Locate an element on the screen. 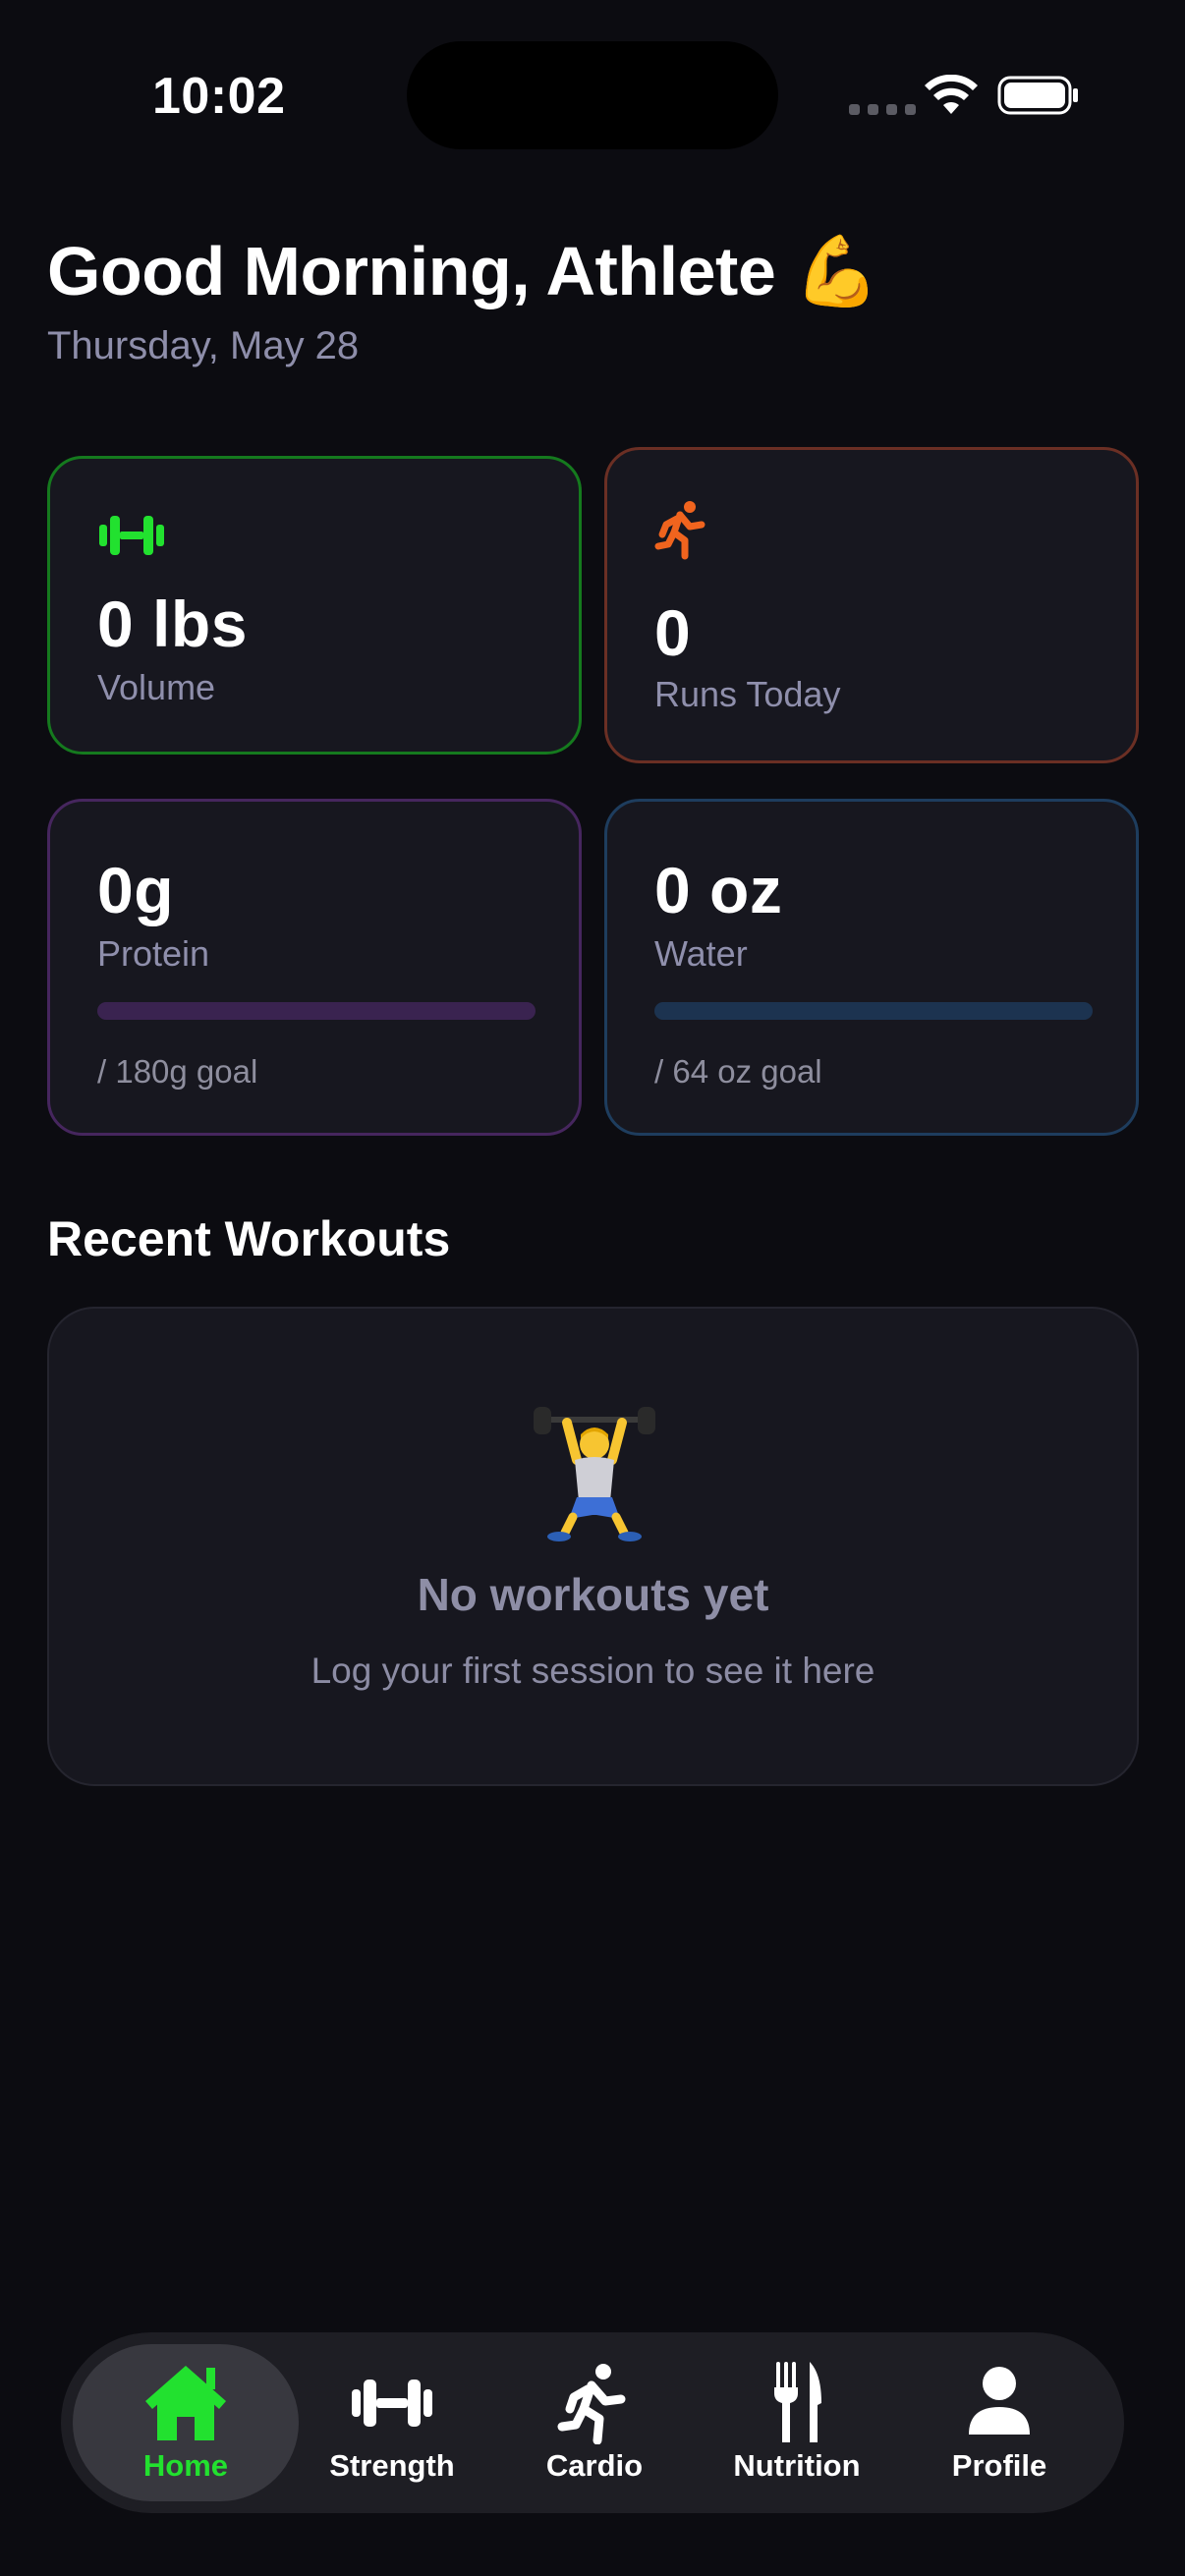 Image resolution: width=1185 pixels, height=2576 pixels. tab-cardio: Cardio is located at coordinates (594, 2422).